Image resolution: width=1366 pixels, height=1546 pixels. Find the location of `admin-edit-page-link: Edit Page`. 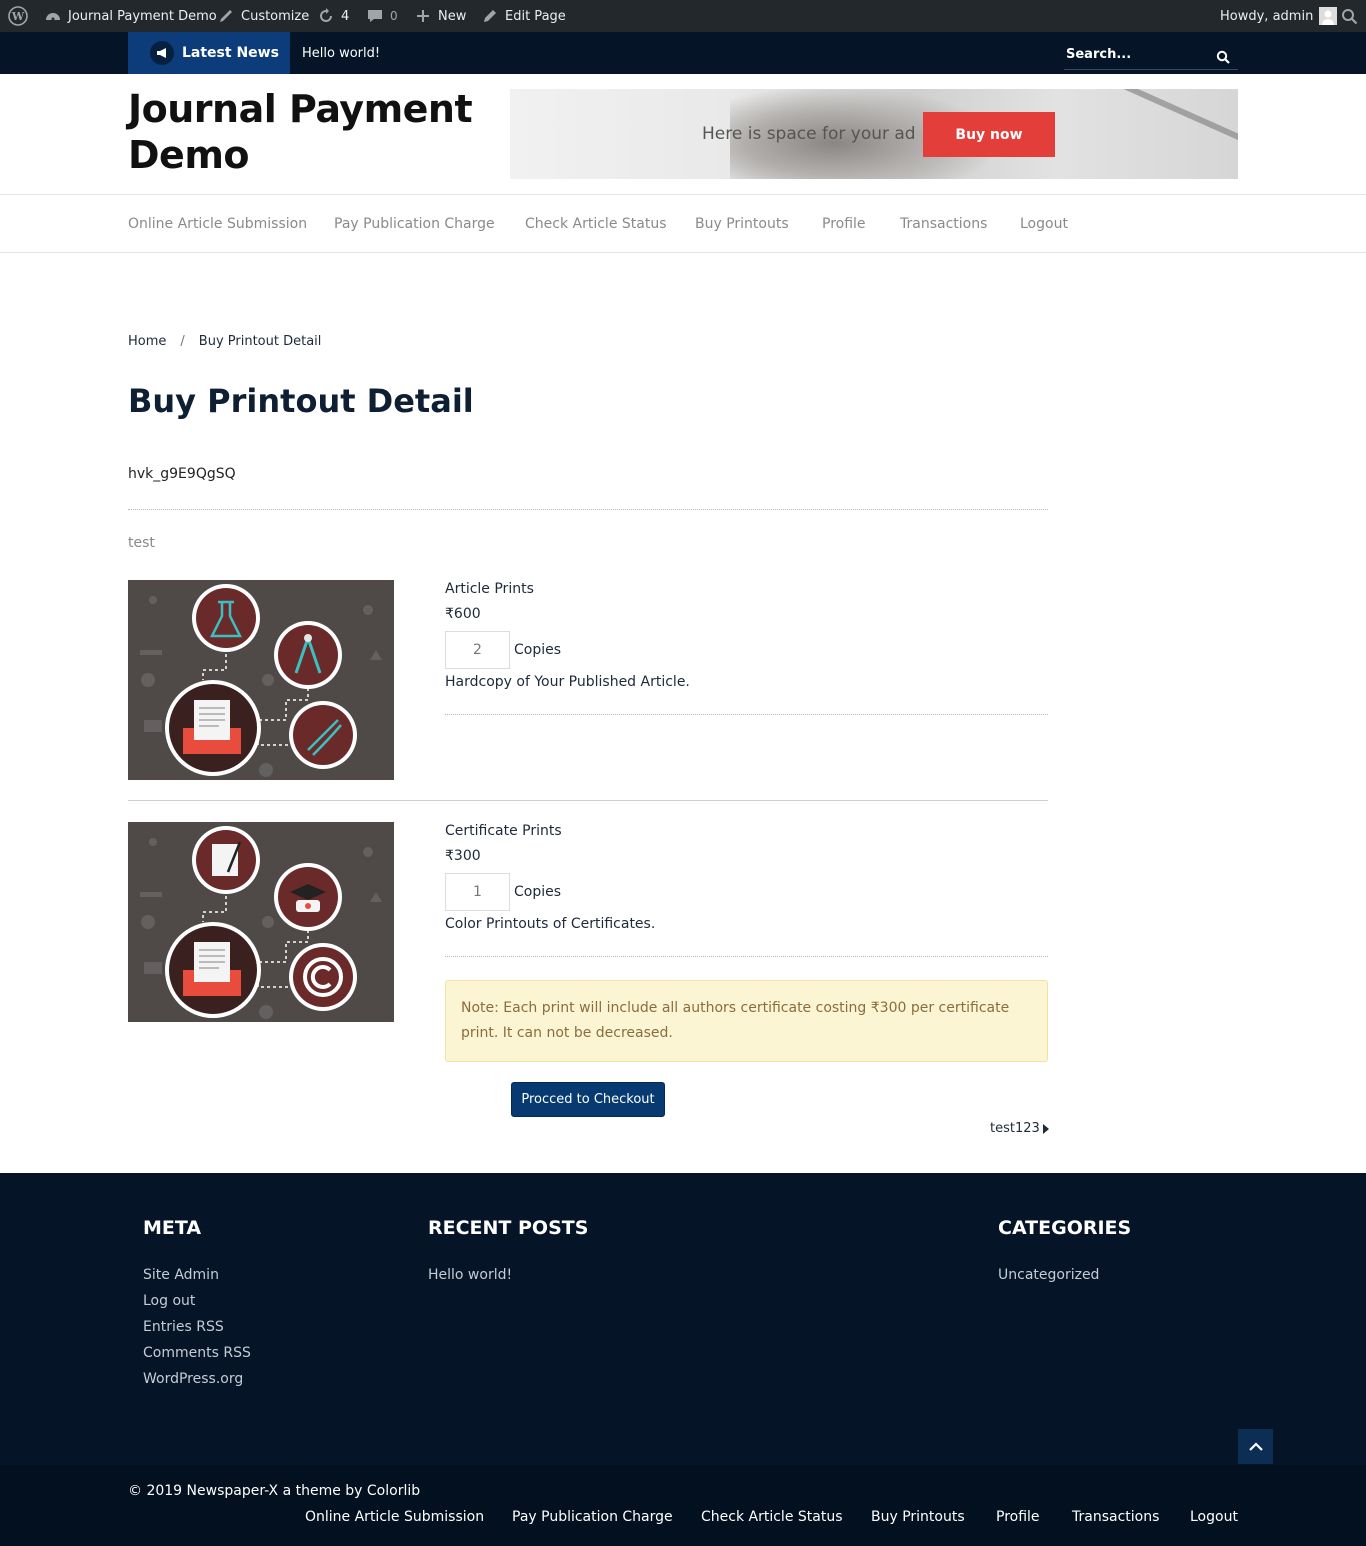

admin-edit-page-link: Edit Page is located at coordinates (523, 16).